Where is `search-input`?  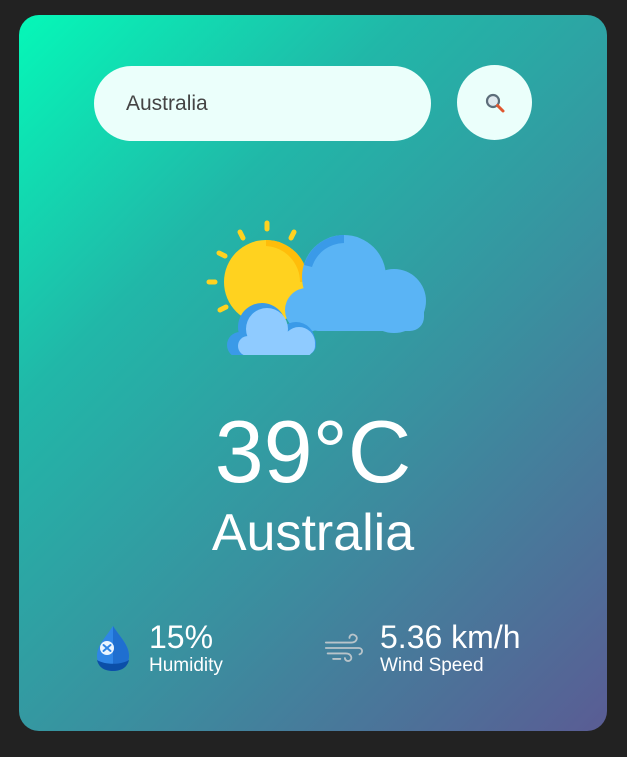 search-input is located at coordinates (262, 103).